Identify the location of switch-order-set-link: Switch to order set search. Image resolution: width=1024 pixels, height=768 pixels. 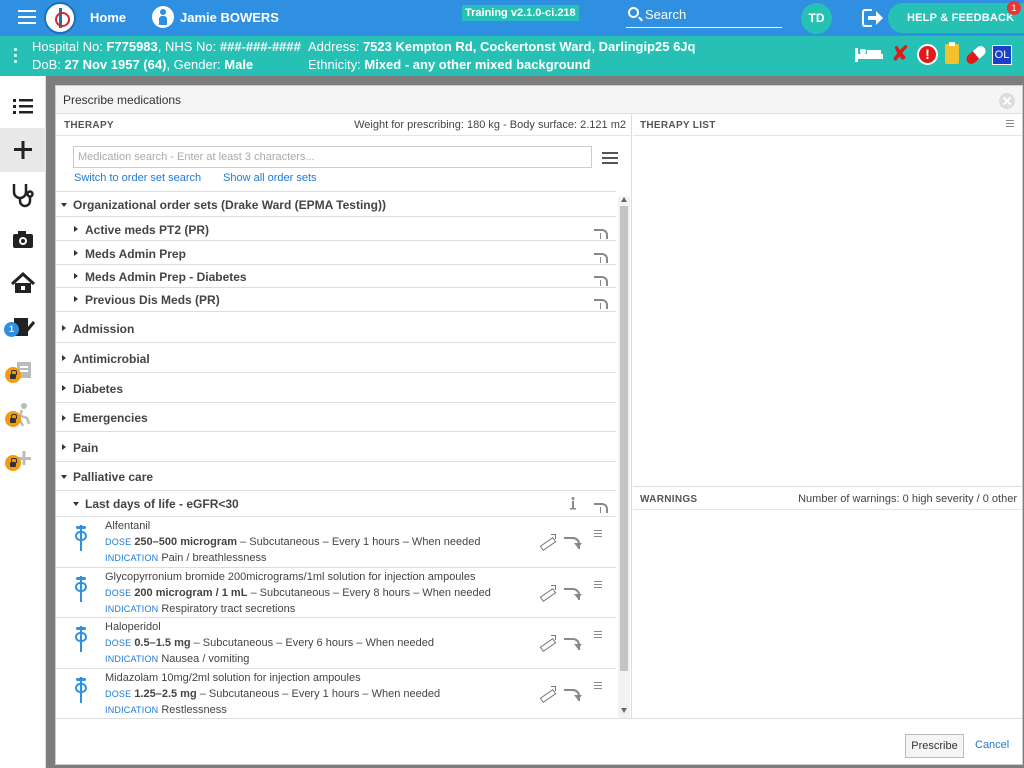
(137, 178).